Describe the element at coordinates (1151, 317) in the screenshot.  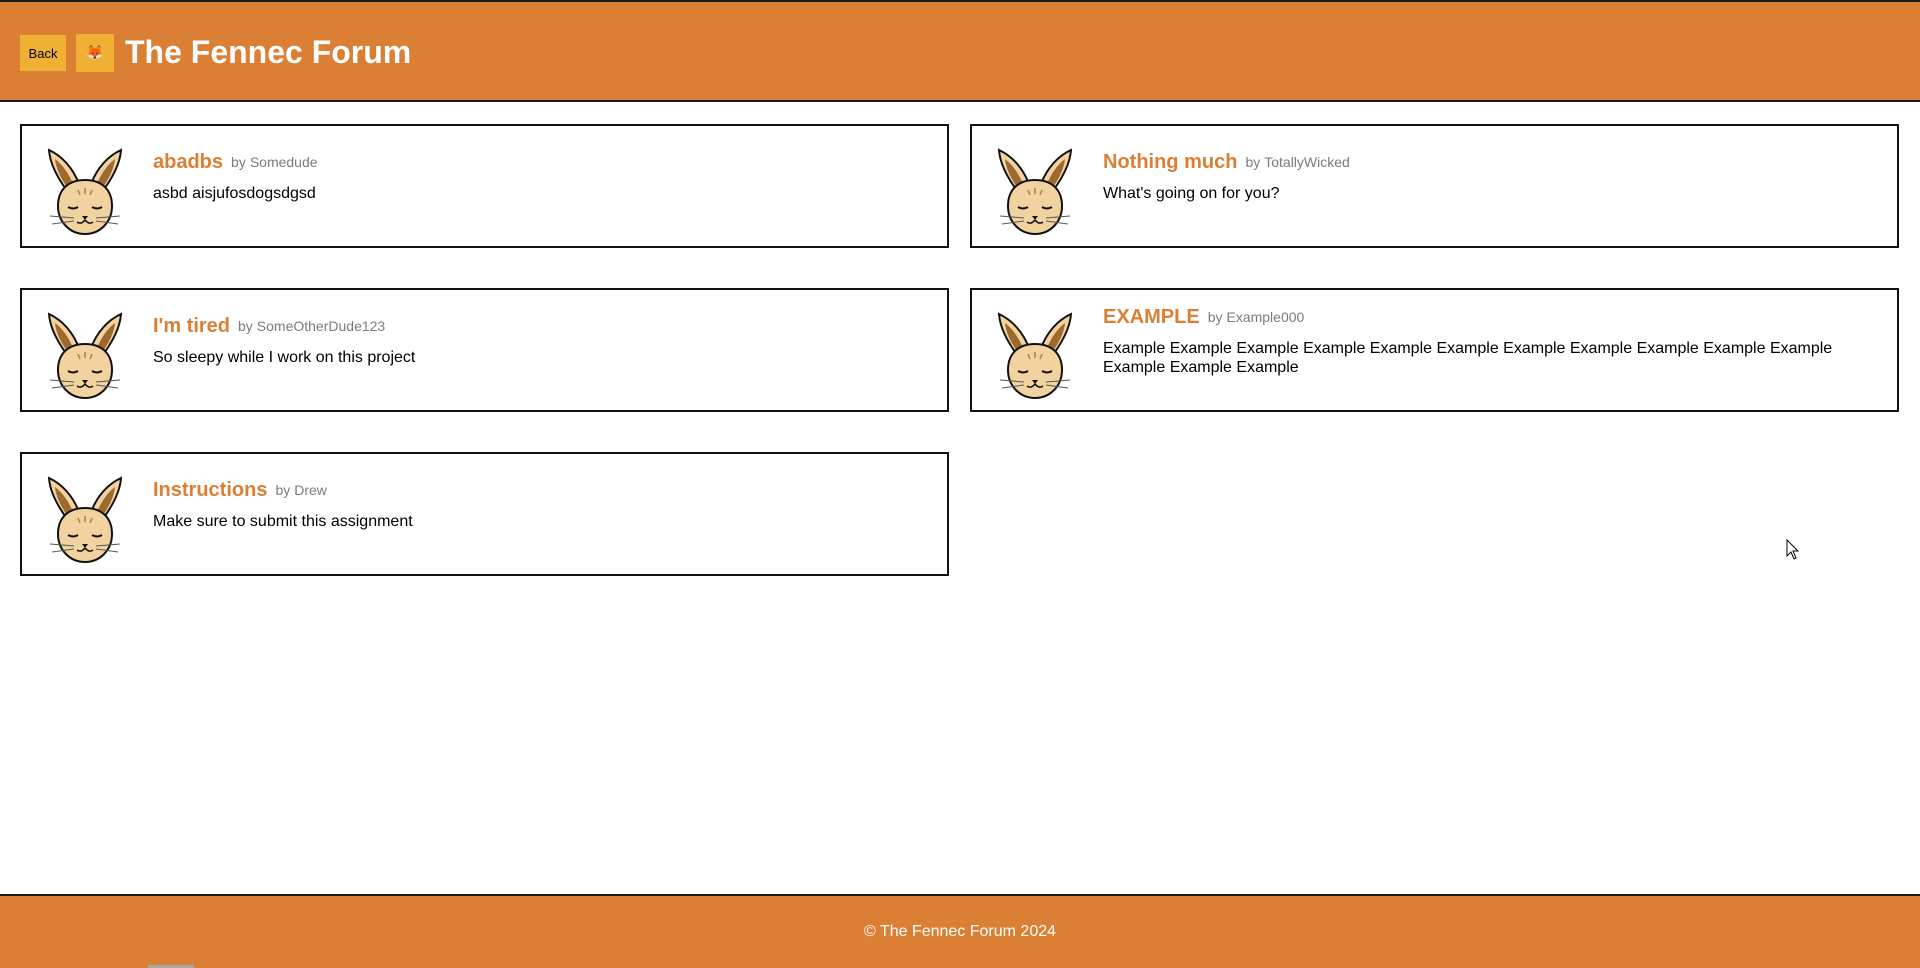
I see `post-title: EXAMPLE` at that location.